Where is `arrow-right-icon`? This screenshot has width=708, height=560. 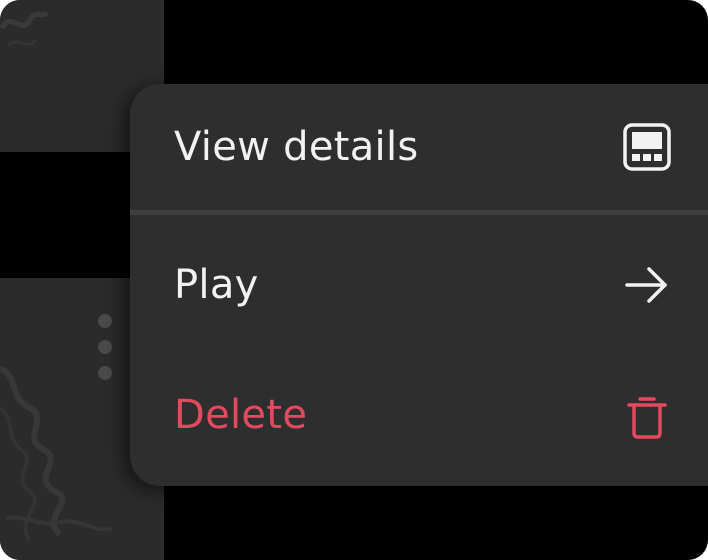 arrow-right-icon is located at coordinates (646, 285).